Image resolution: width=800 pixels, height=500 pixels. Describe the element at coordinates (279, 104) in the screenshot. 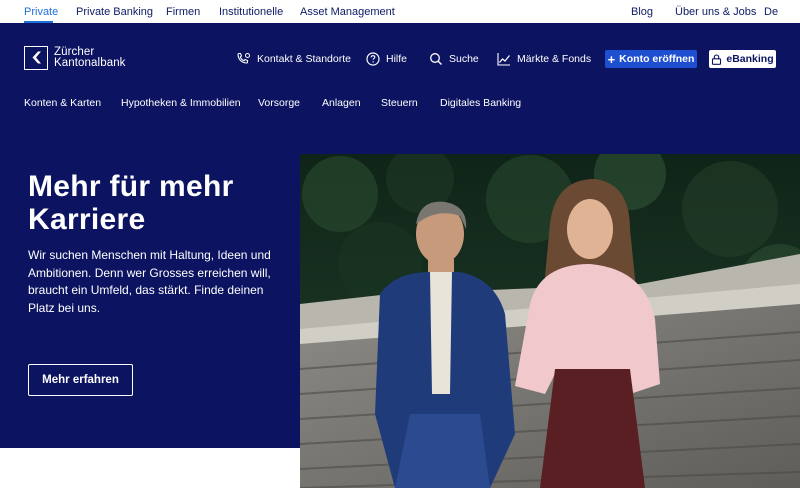

I see `nav-vorsorge: Vorsorge` at that location.